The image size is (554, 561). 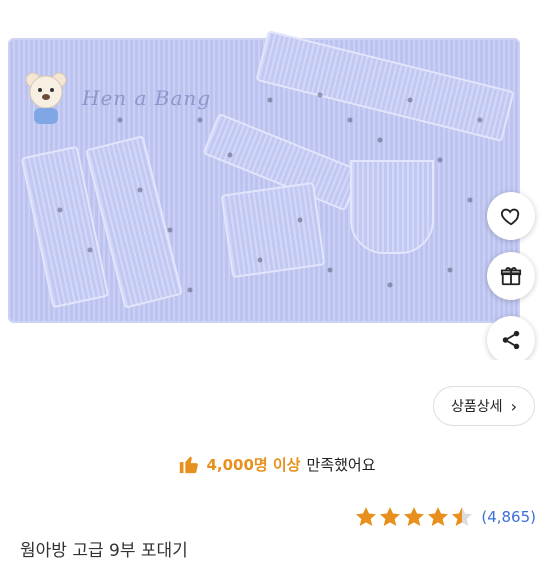 What do you see at coordinates (508, 517) in the screenshot?
I see `rating-count: (4,865)` at bounding box center [508, 517].